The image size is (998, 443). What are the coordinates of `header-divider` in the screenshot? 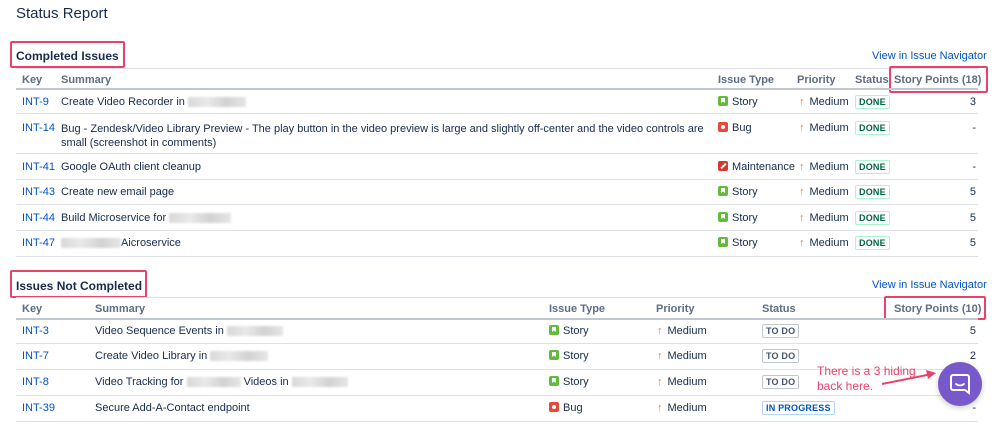 It's located at (497, 319).